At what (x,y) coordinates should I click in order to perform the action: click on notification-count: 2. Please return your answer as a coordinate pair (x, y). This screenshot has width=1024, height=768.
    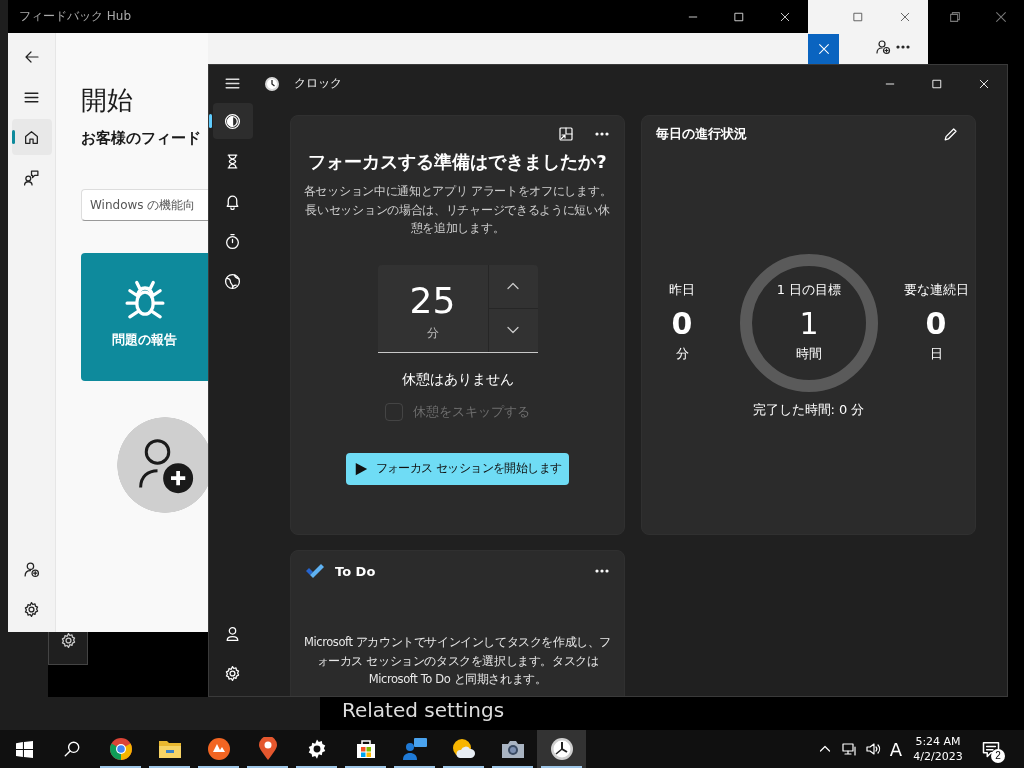
    Looking at the image, I should click on (998, 756).